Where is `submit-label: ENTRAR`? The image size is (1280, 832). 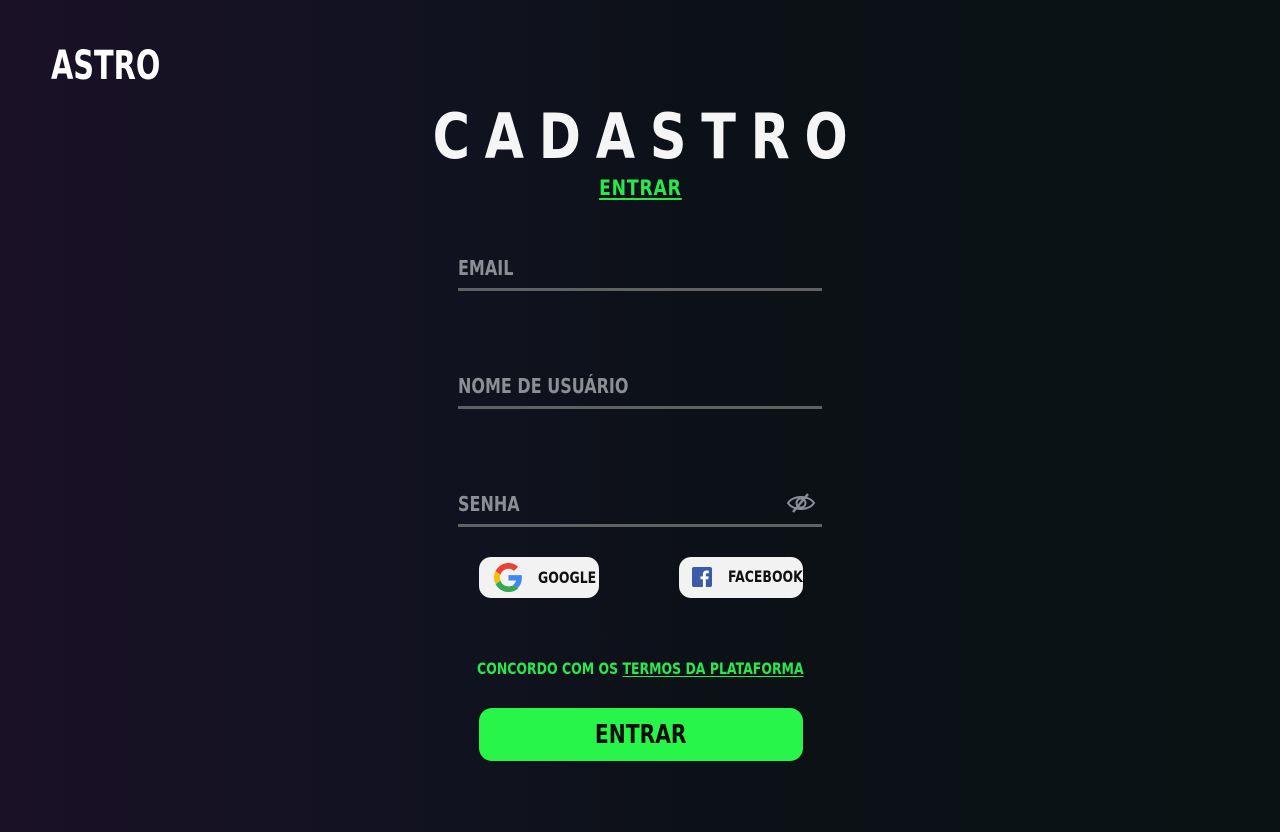 submit-label: ENTRAR is located at coordinates (641, 734).